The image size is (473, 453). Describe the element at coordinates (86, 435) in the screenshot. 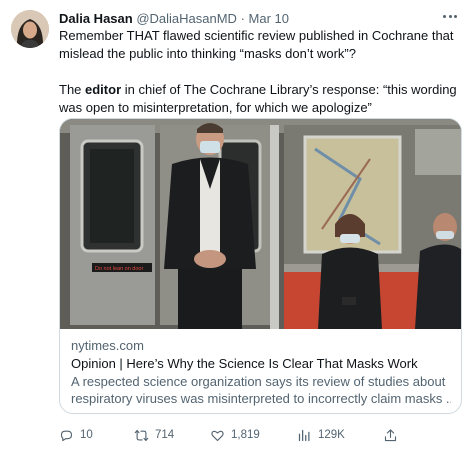

I see `reply-count: 10` at that location.